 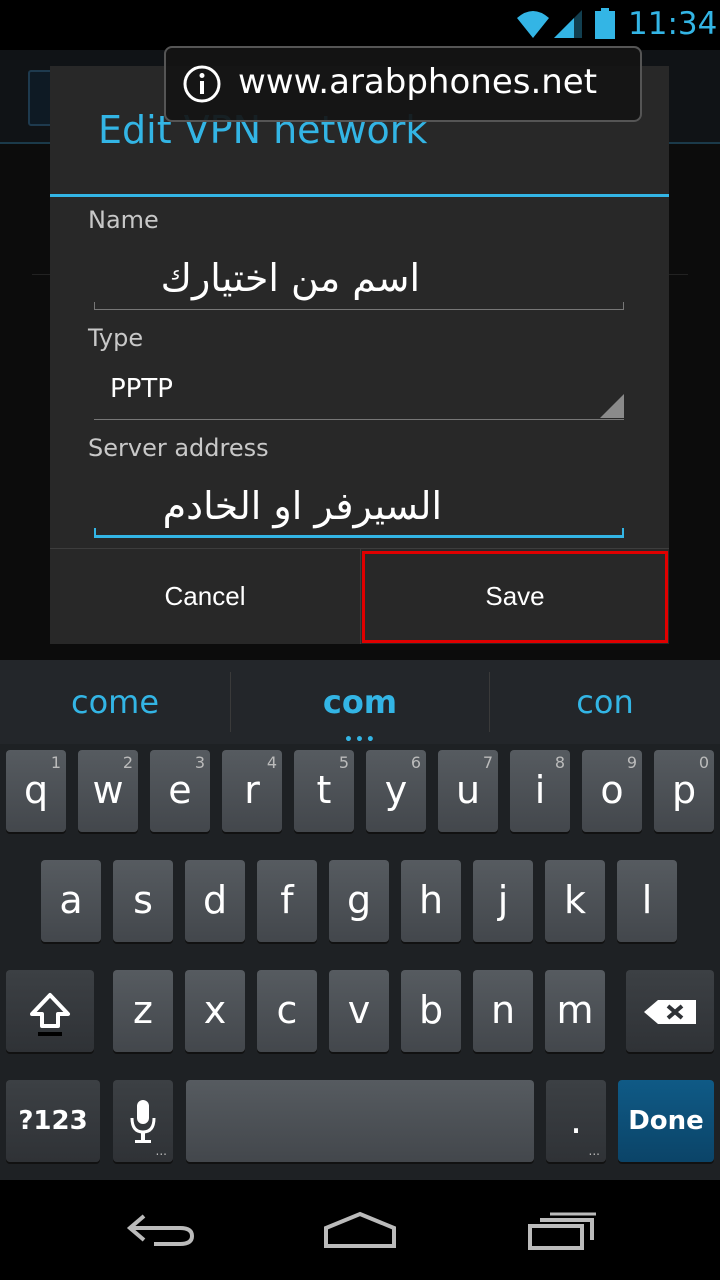 I want to click on signal-icon, so click(x=568, y=24).